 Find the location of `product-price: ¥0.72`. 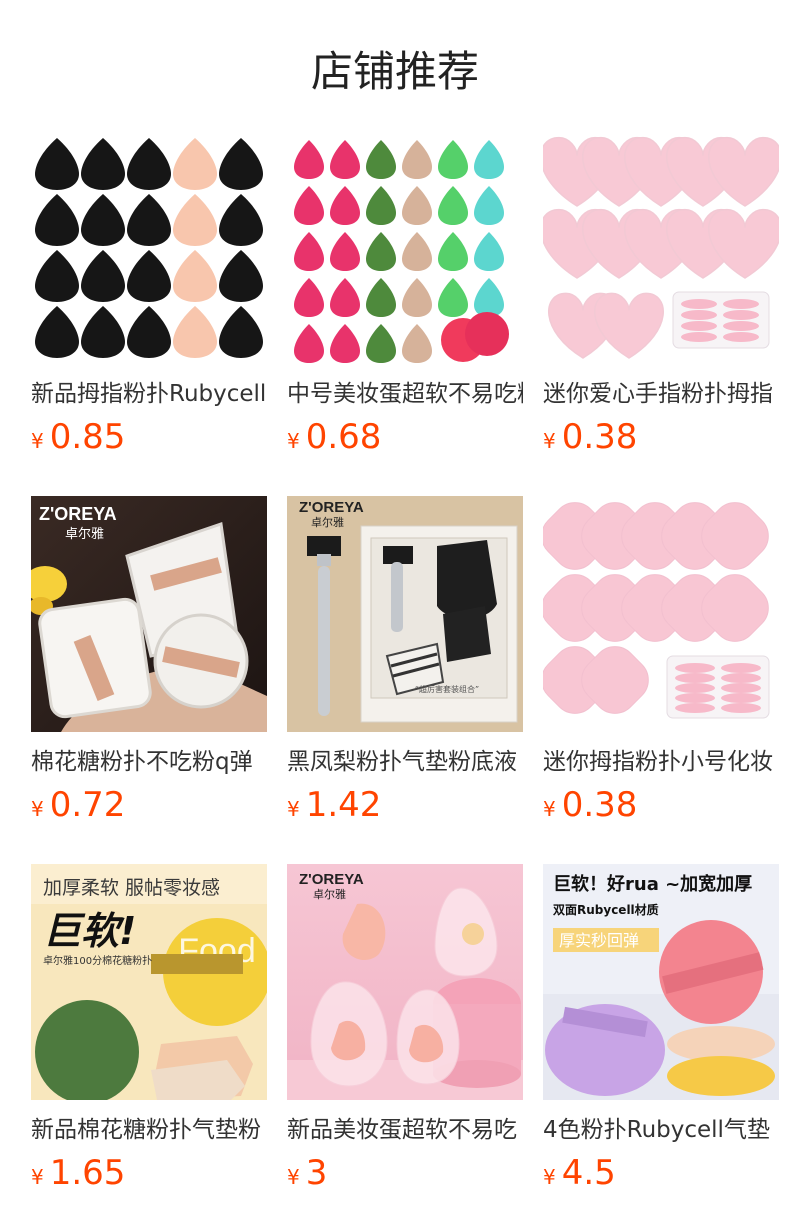

product-price: ¥0.72 is located at coordinates (149, 805).